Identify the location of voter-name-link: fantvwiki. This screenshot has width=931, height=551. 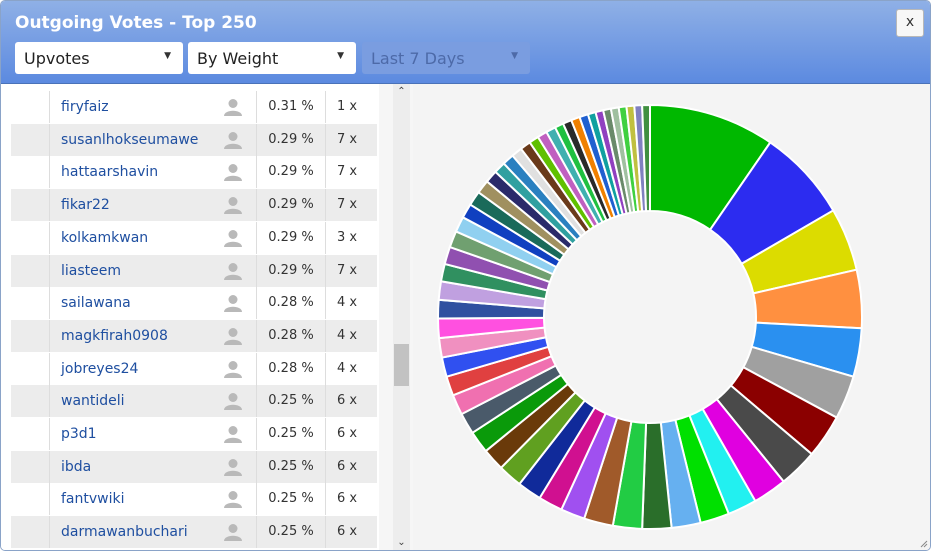
(93, 499).